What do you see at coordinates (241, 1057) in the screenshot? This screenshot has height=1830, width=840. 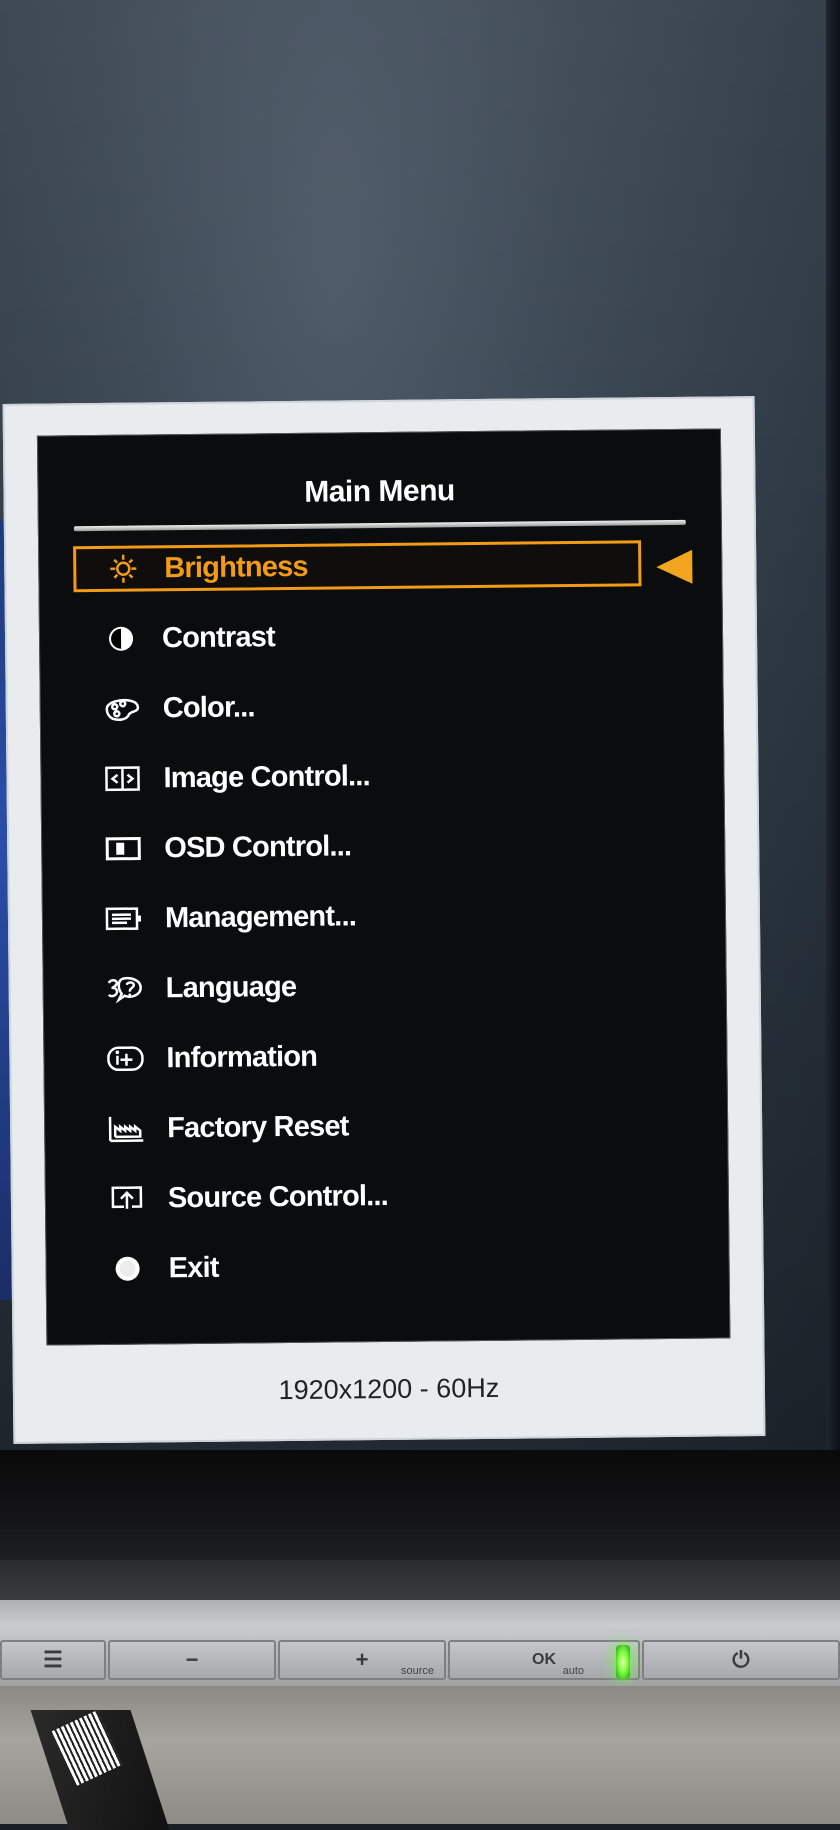 I see `menu-item-label: Information` at bounding box center [241, 1057].